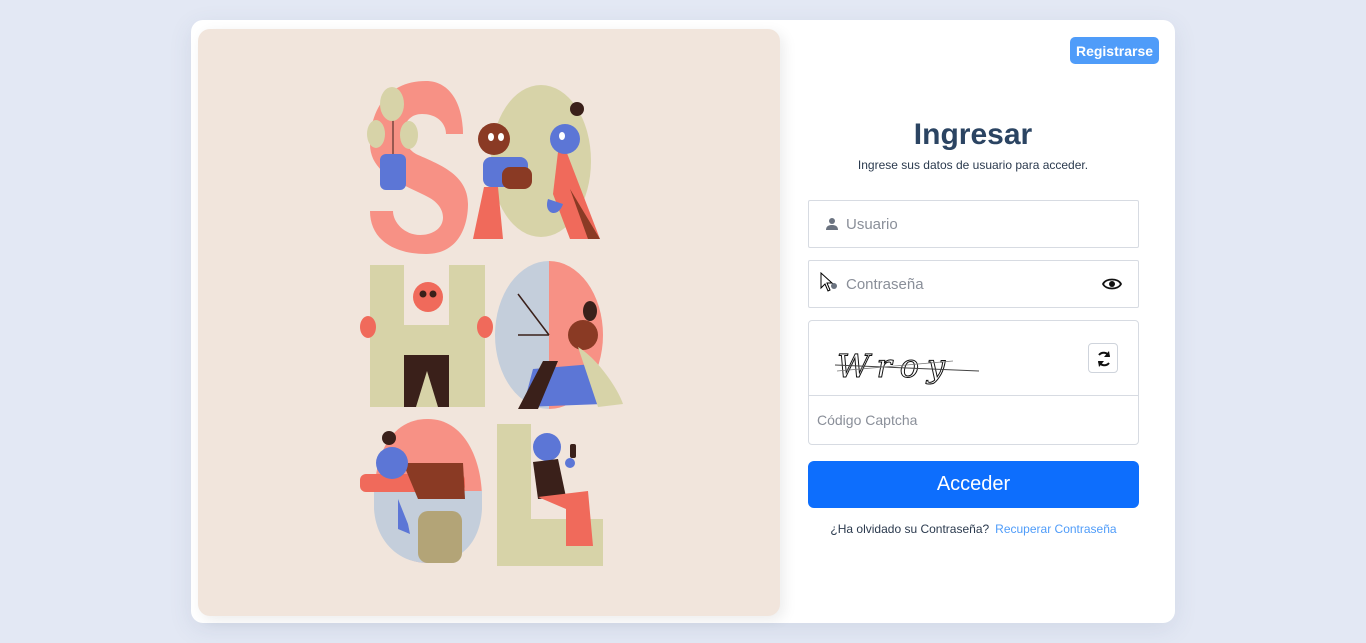  I want to click on letter-a-shape, so click(536, 162).